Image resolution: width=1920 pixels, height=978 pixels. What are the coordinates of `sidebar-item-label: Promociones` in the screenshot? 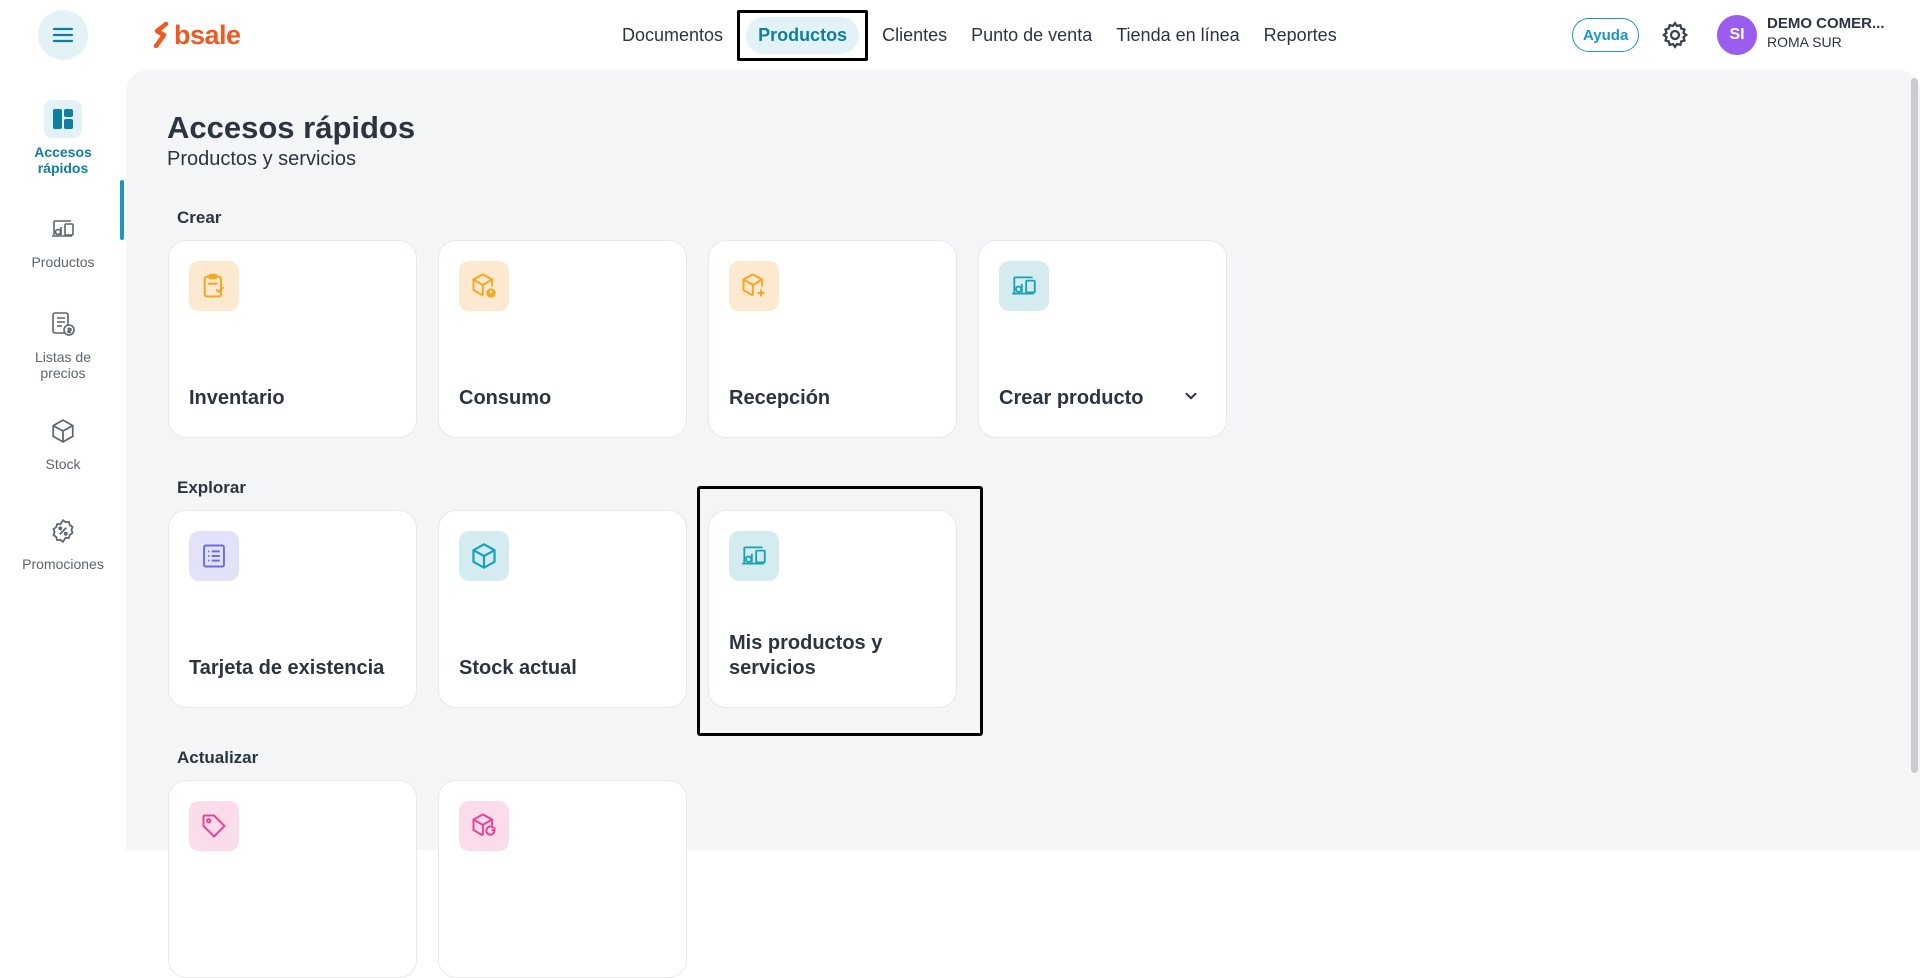 It's located at (63, 564).